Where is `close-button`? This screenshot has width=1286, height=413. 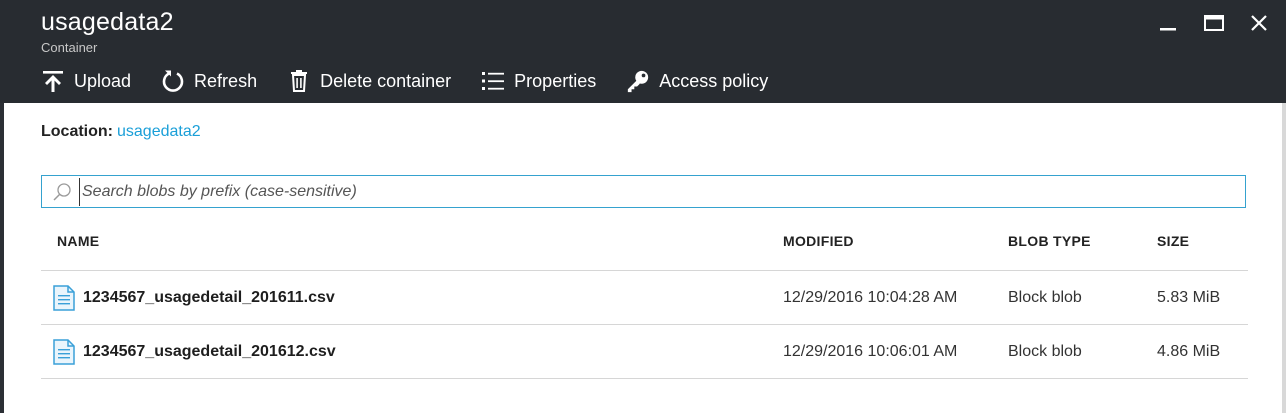
close-button is located at coordinates (1259, 23).